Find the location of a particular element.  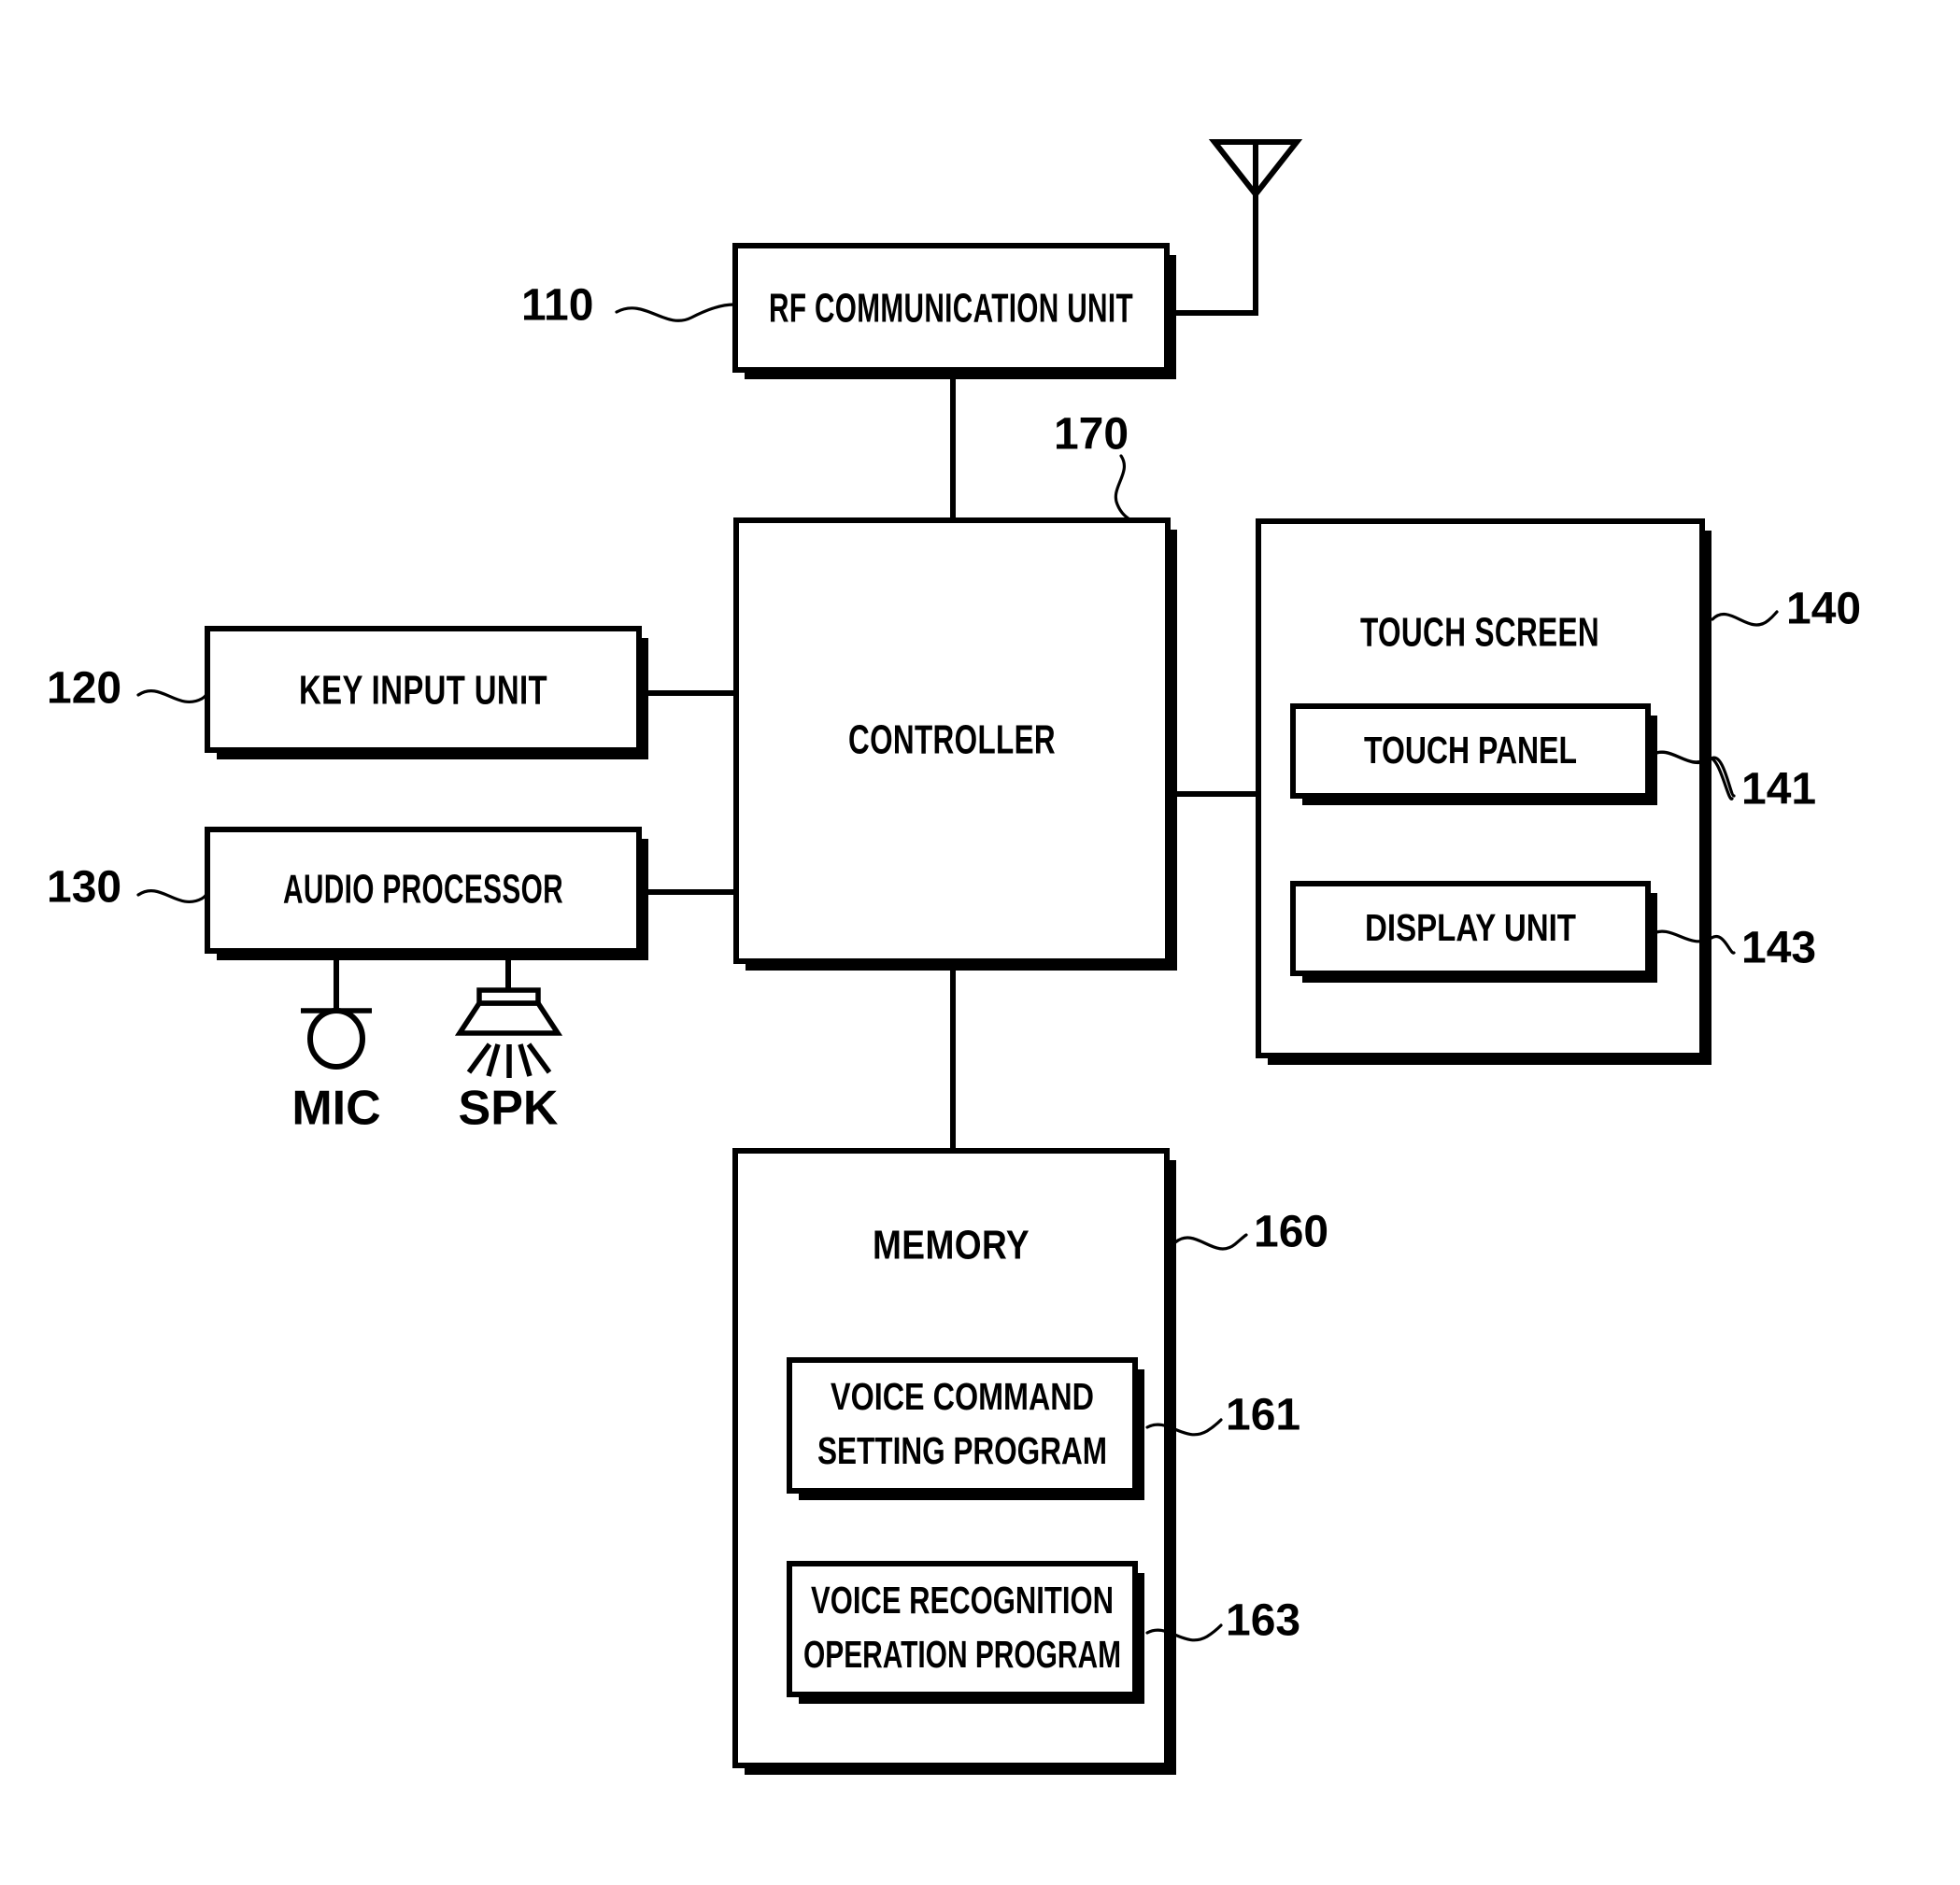

touch-screen-block: TOUCH SCREEN TOUCH PANEL DISPLAY UNIT is located at coordinates (1483, 792).